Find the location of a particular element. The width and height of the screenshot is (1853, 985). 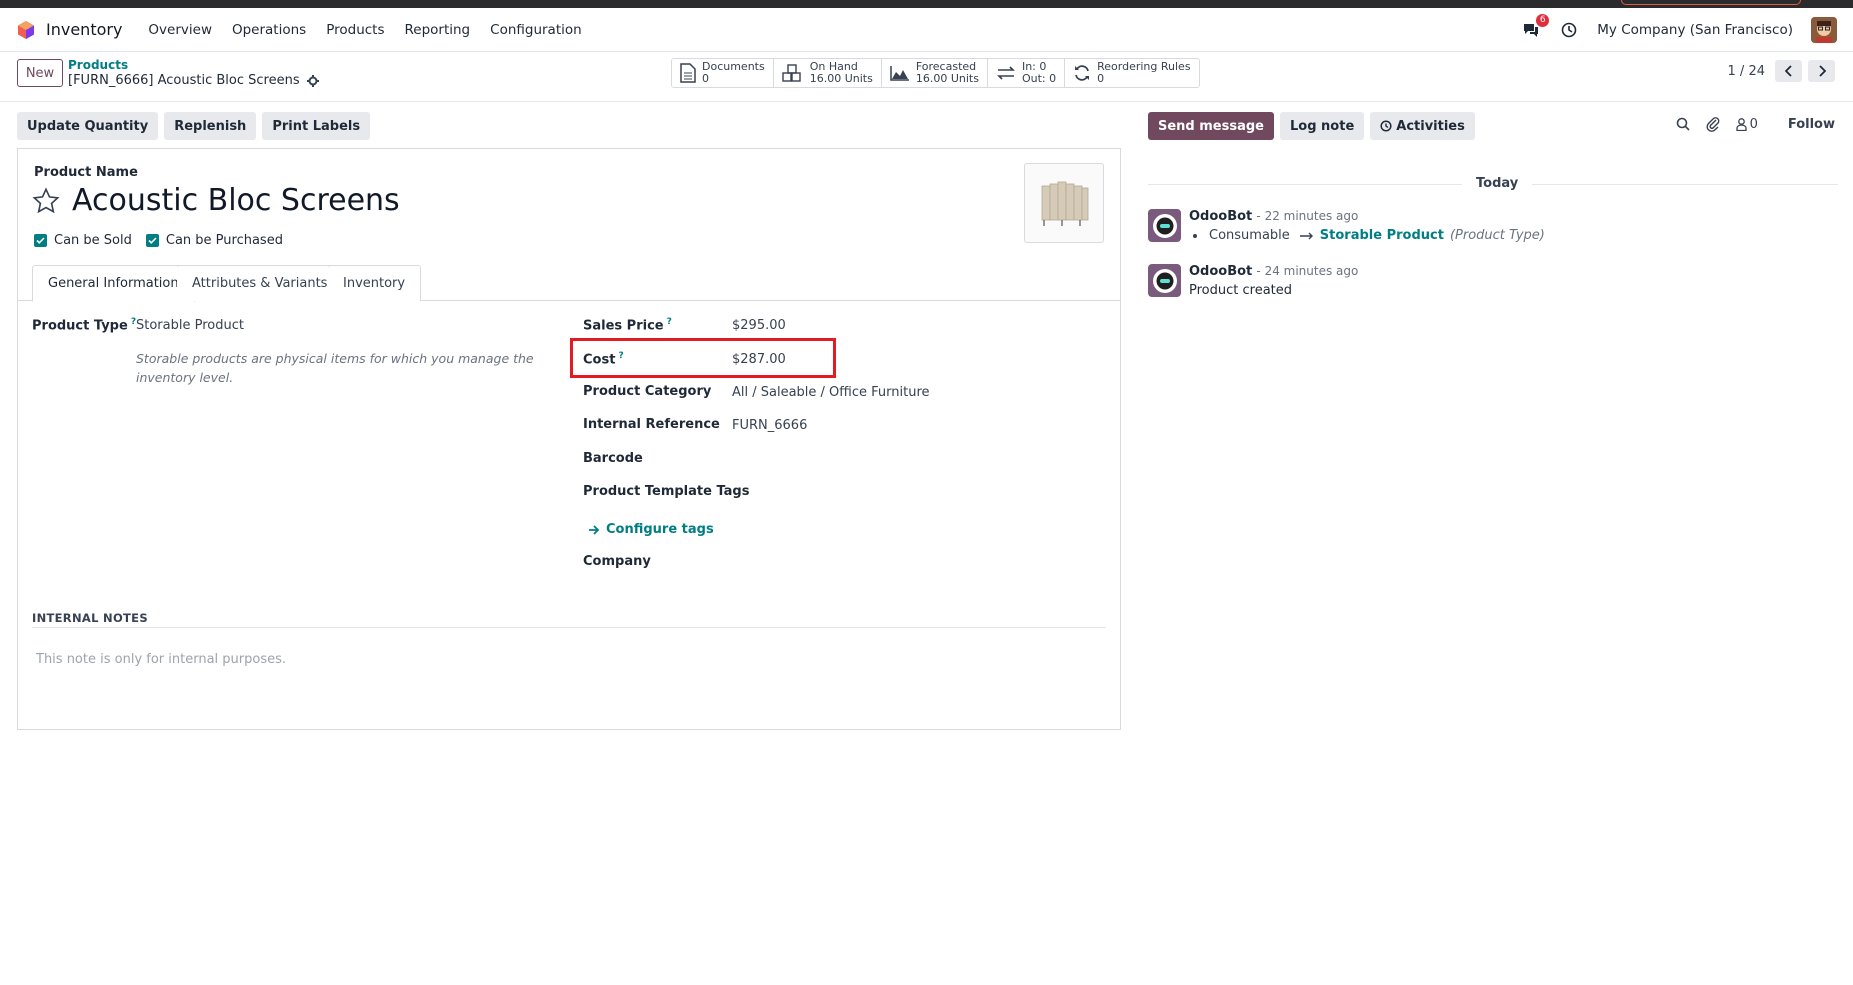

tab-inventory: Inventory is located at coordinates (375, 283).